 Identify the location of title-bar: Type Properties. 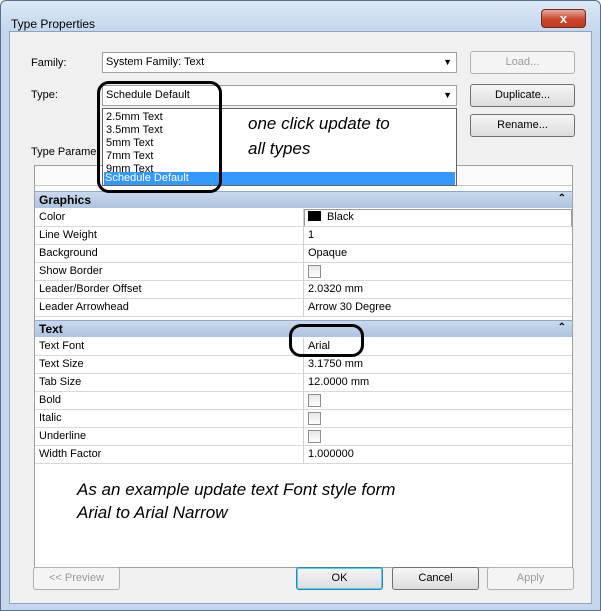
(300, 16).